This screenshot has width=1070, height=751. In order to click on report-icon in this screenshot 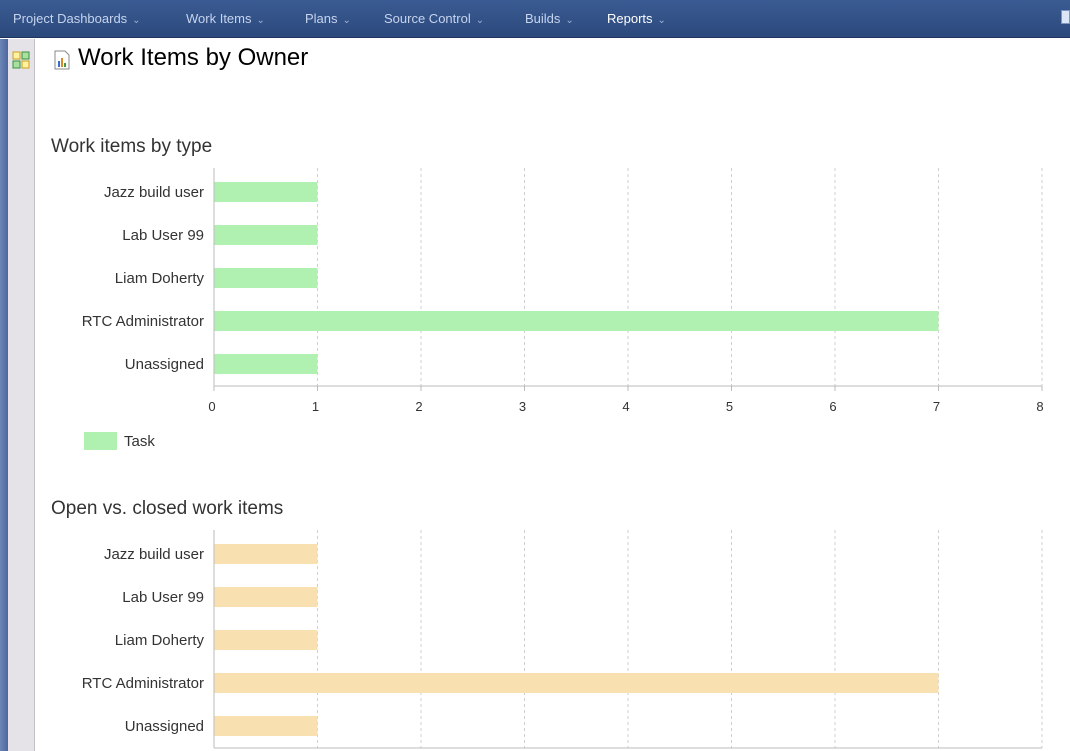, I will do `click(62, 60)`.